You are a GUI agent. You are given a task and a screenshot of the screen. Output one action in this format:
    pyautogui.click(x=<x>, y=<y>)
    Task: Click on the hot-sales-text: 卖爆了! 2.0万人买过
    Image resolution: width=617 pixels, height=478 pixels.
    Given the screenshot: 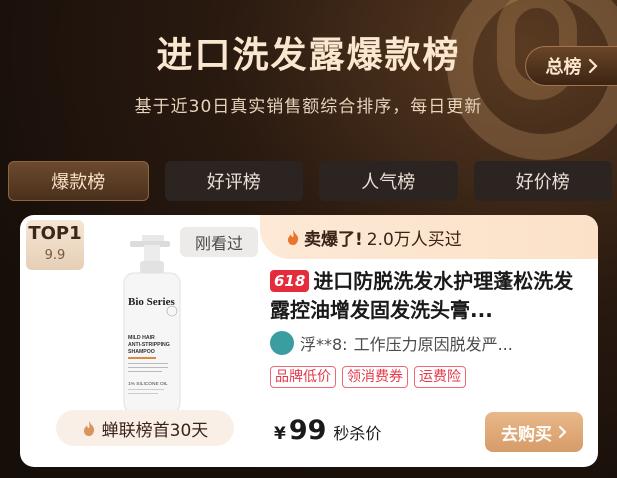 What is the action you would take?
    pyautogui.click(x=374, y=237)
    